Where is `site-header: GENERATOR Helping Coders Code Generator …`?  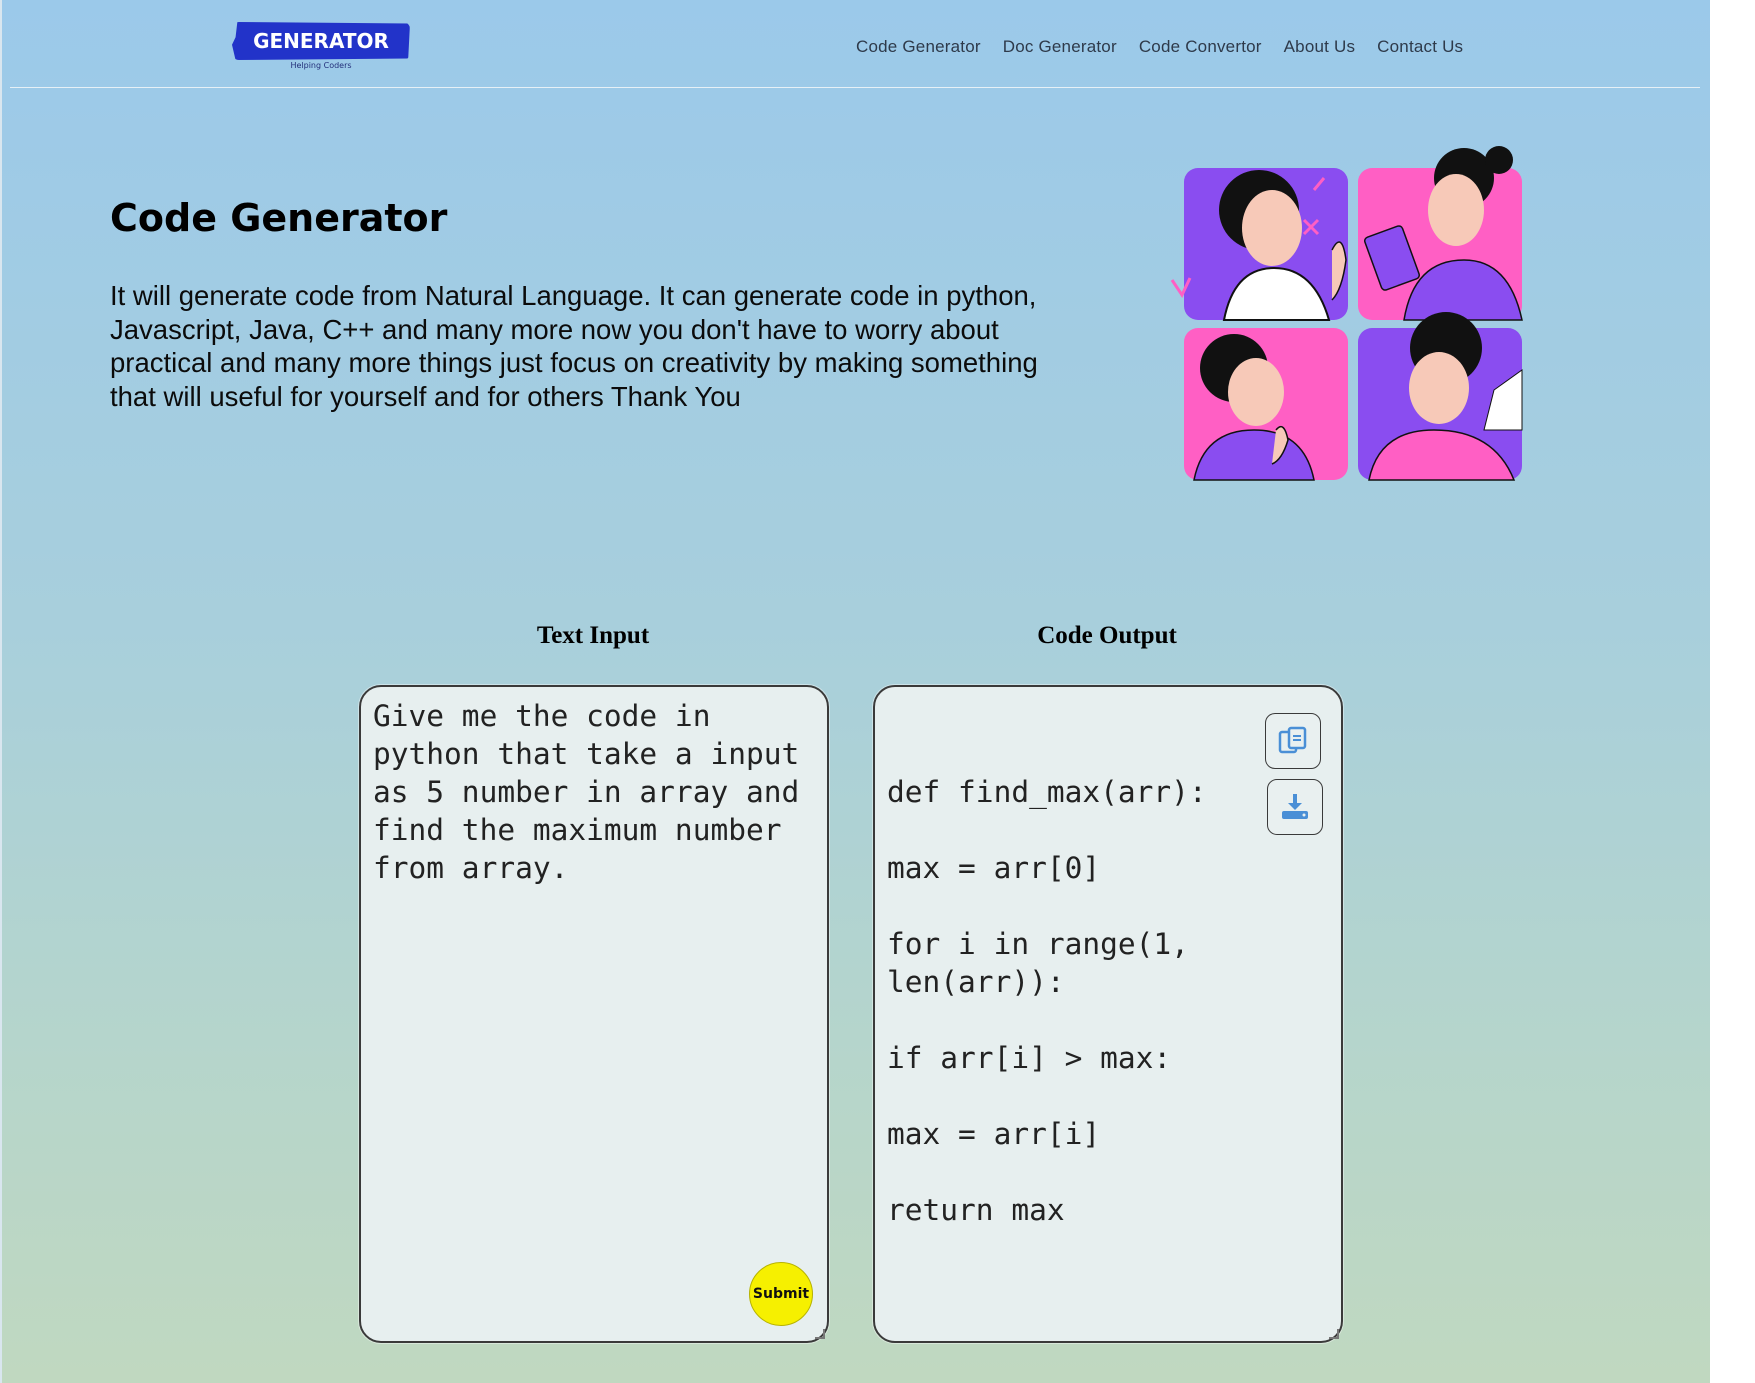
site-header: GENERATOR Helping Coders Code Generator … is located at coordinates (855, 44).